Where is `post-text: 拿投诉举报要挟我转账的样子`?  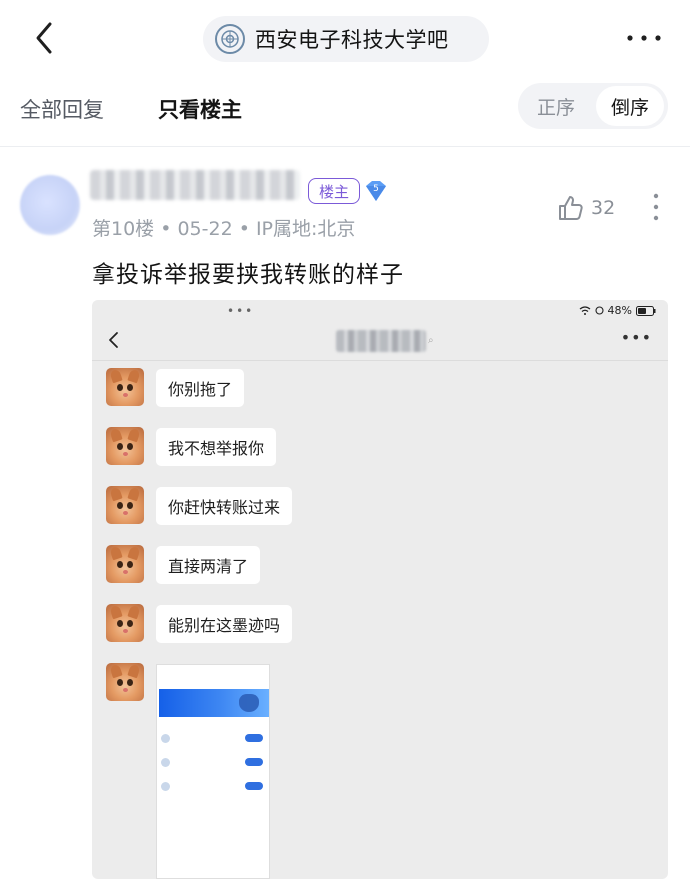 post-text: 拿投诉举报要挟我转账的样子 is located at coordinates (248, 275).